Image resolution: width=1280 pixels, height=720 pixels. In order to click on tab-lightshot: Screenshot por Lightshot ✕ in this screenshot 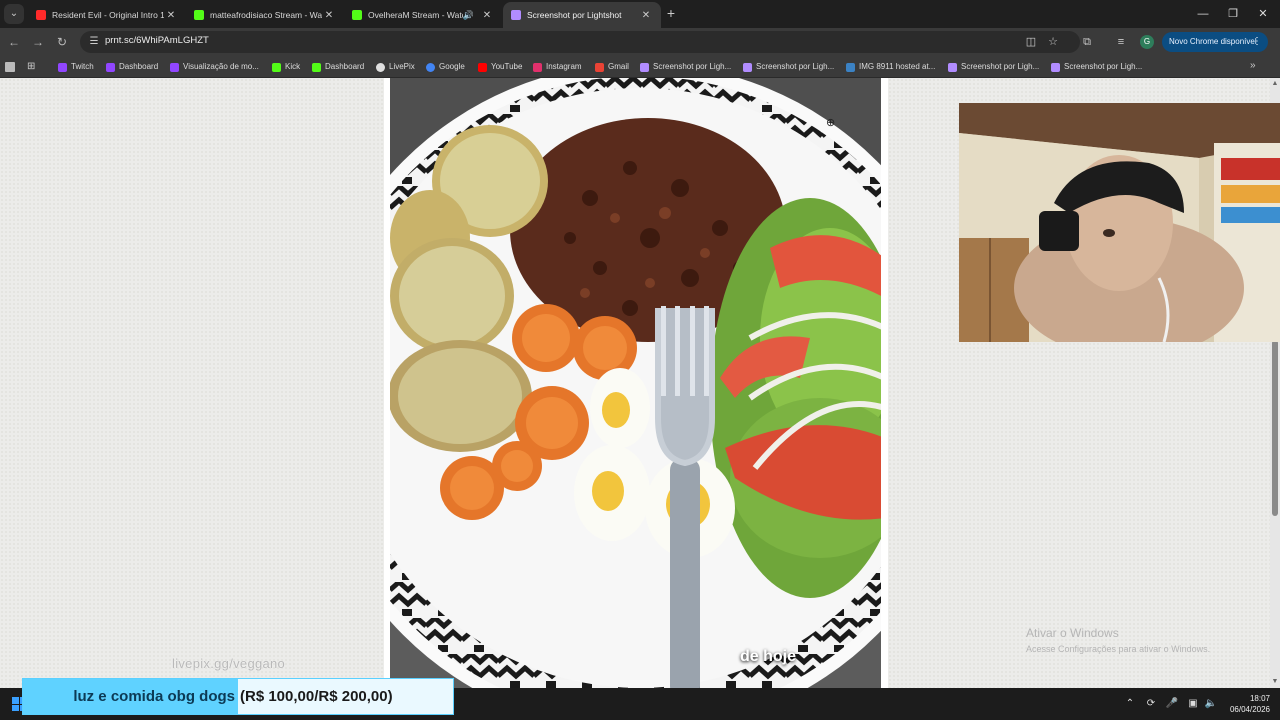, I will do `click(582, 15)`.